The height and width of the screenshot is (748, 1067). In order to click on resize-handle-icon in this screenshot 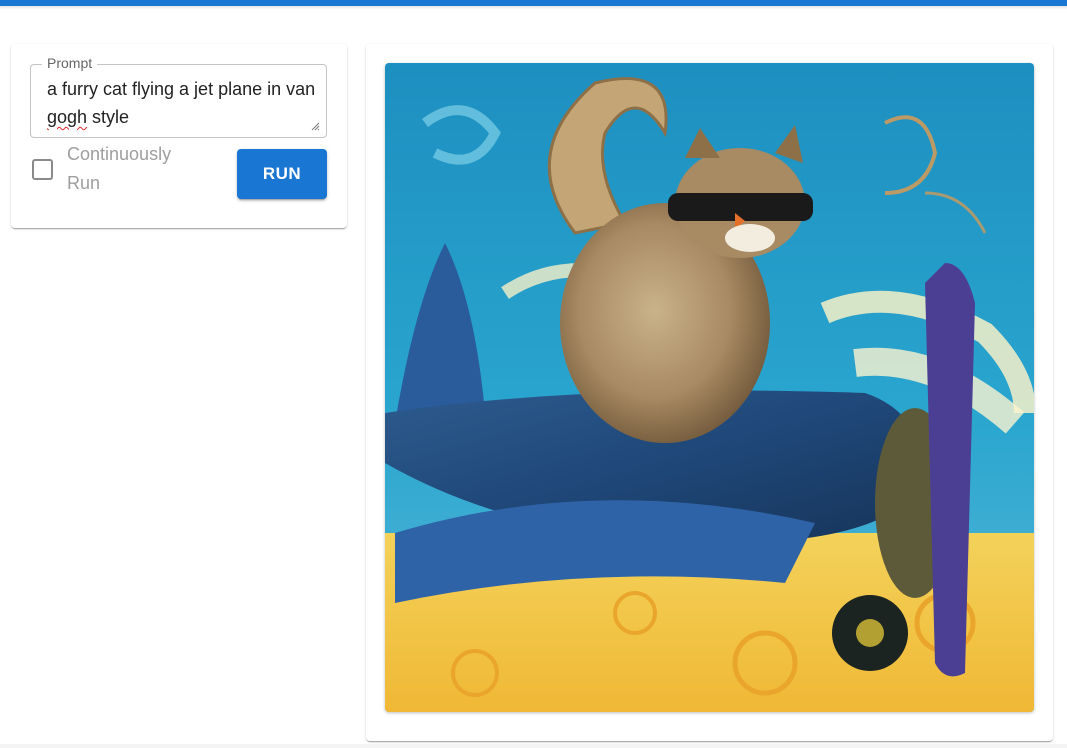, I will do `click(315, 126)`.